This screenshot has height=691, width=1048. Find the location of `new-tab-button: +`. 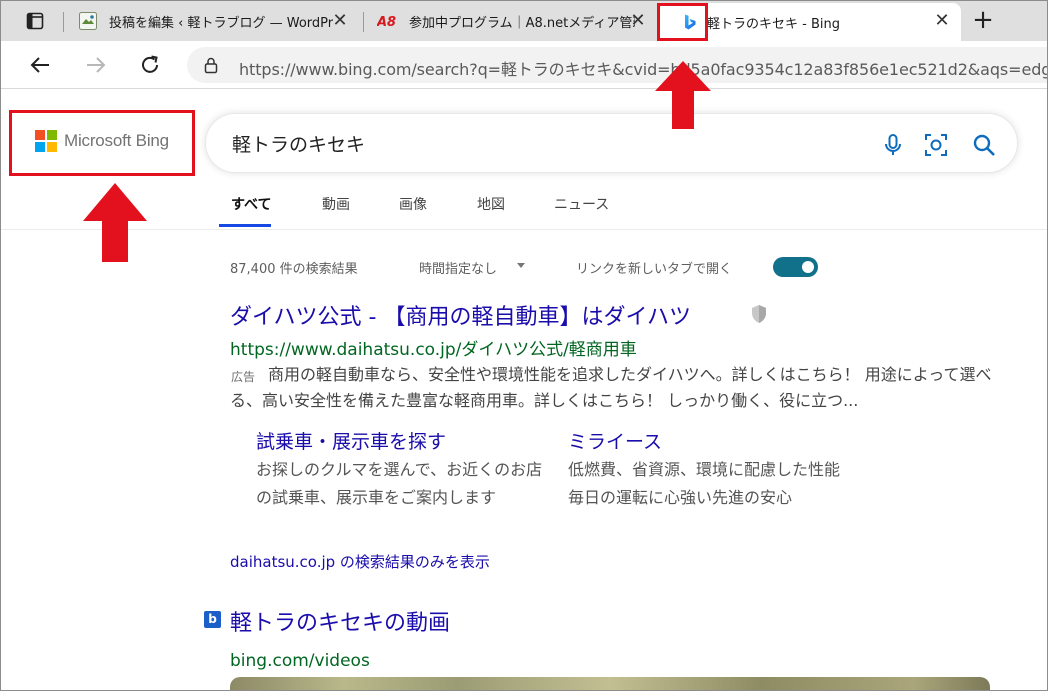

new-tab-button: + is located at coordinates (983, 21).